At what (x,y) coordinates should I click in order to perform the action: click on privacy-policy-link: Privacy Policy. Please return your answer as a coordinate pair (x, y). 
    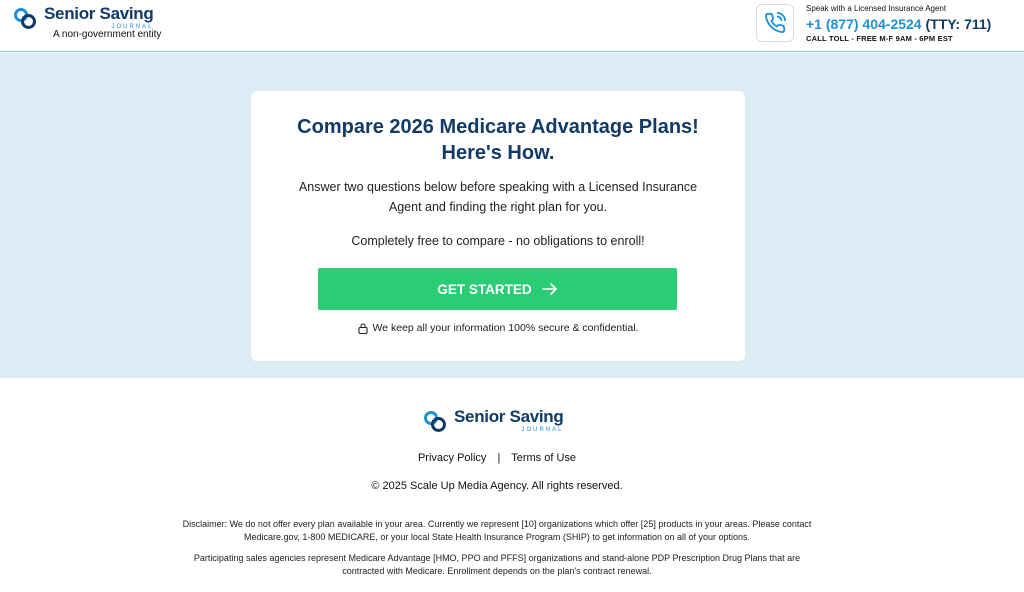
    Looking at the image, I should click on (452, 458).